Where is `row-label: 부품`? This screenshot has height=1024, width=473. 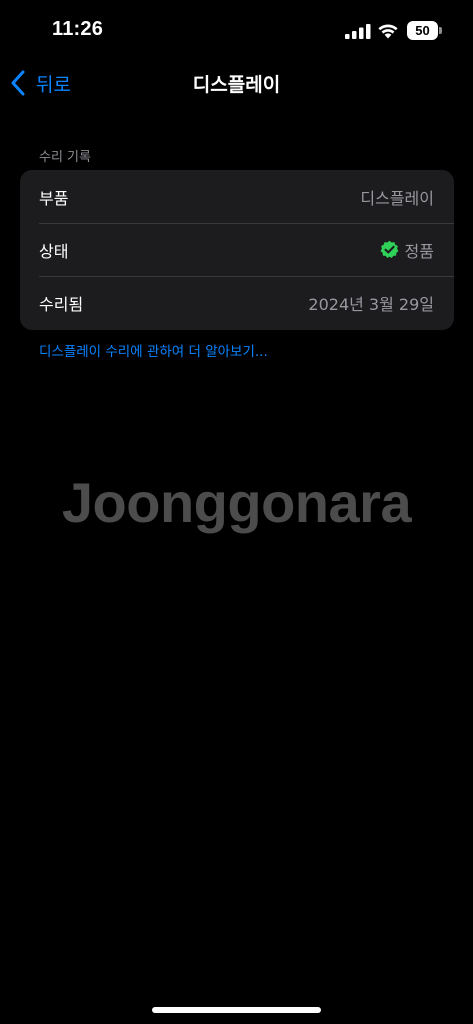 row-label: 부품 is located at coordinates (54, 198).